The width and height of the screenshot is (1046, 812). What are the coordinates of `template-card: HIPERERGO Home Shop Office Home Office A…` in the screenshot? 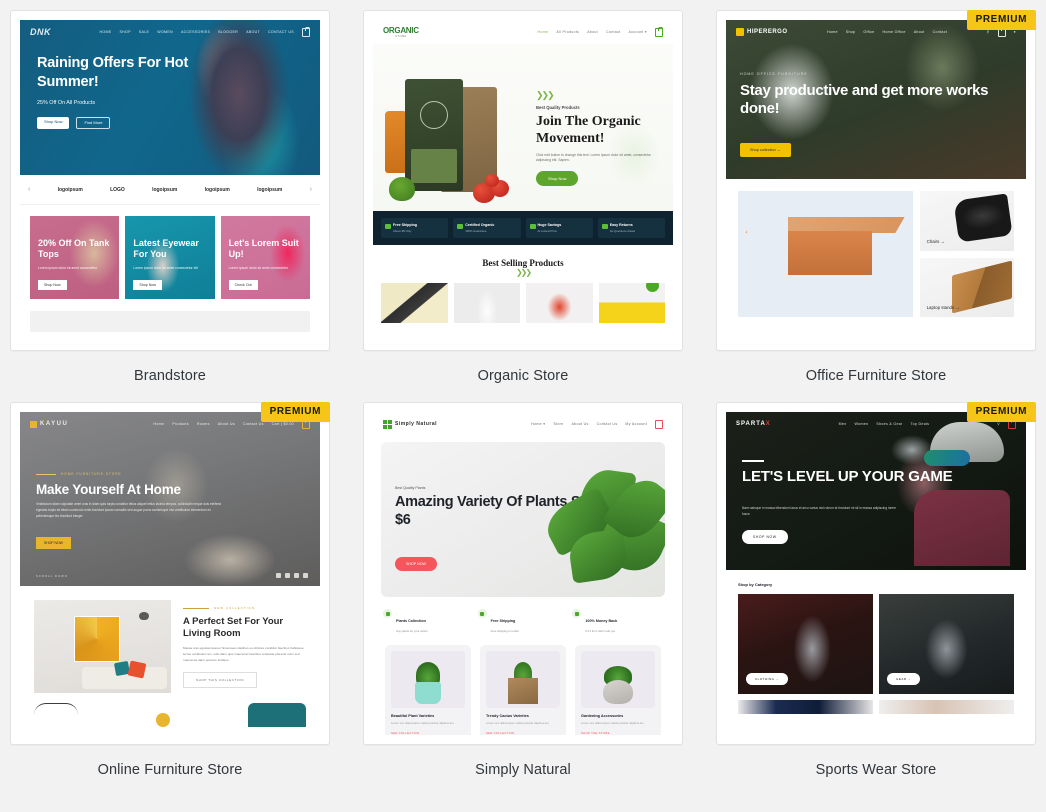 It's located at (876, 180).